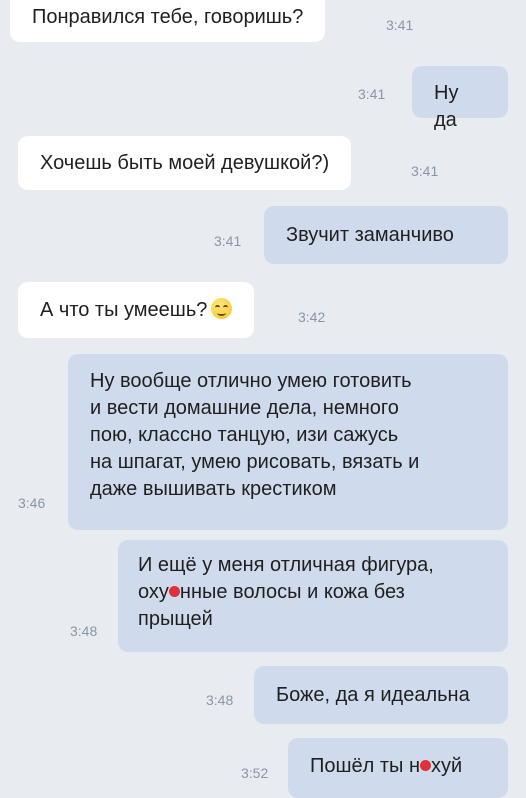 This screenshot has width=526, height=798. I want to click on message-line: даже вышивать крестиком, so click(213, 489).